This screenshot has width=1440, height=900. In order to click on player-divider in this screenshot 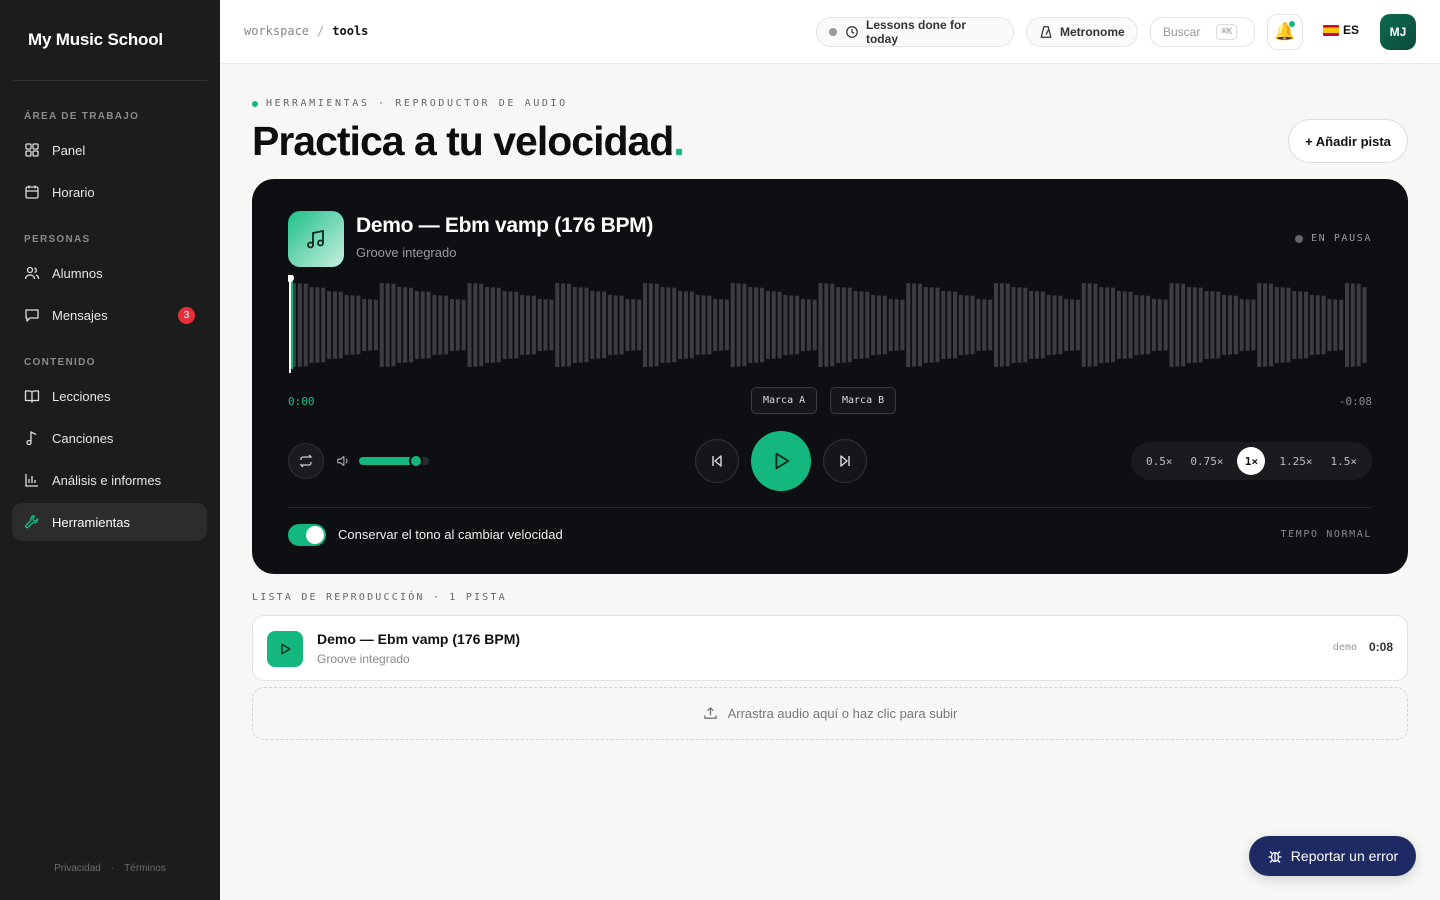, I will do `click(830, 507)`.